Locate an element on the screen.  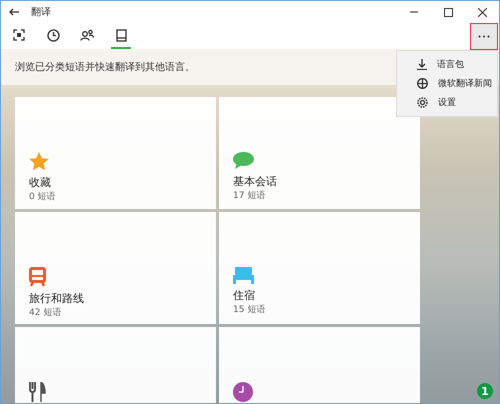
category-title: 旅行和路线 is located at coordinates (57, 298).